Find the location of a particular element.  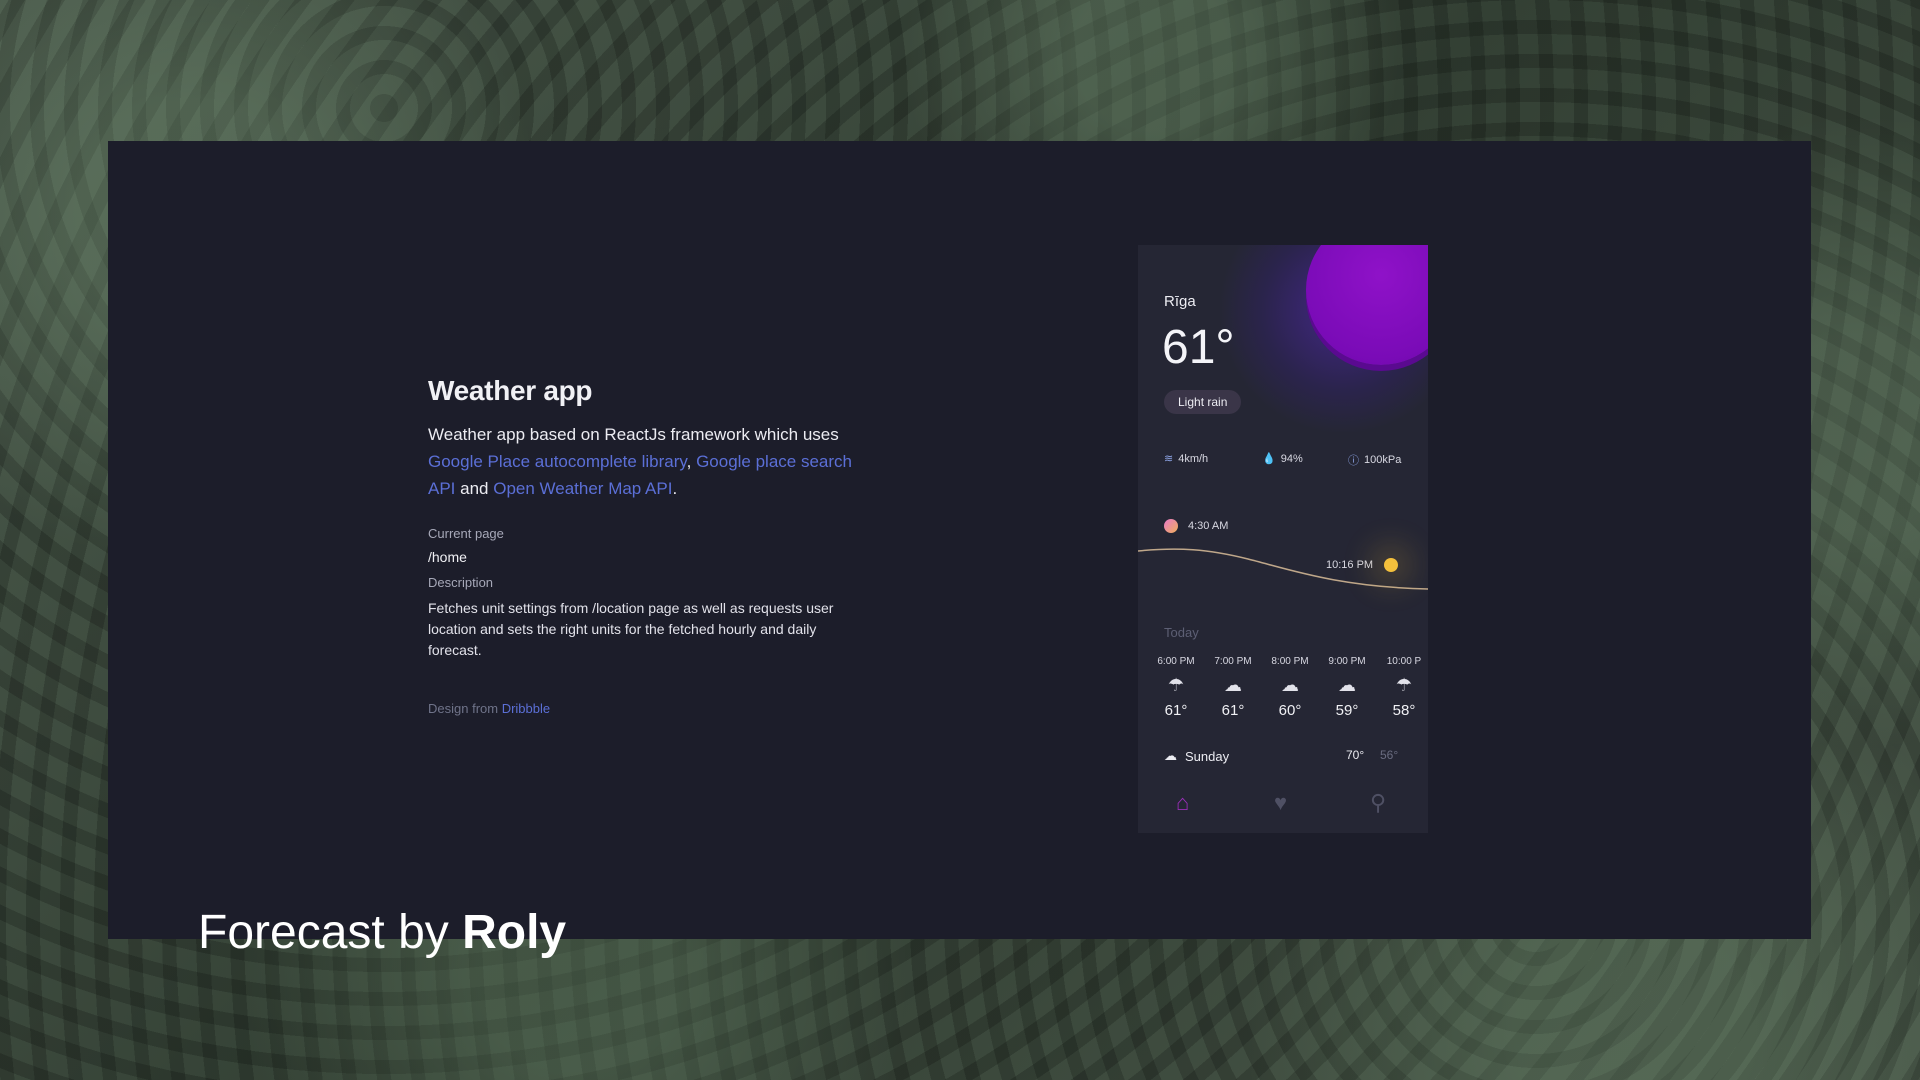

sunset-icon is located at coordinates (1391, 565).